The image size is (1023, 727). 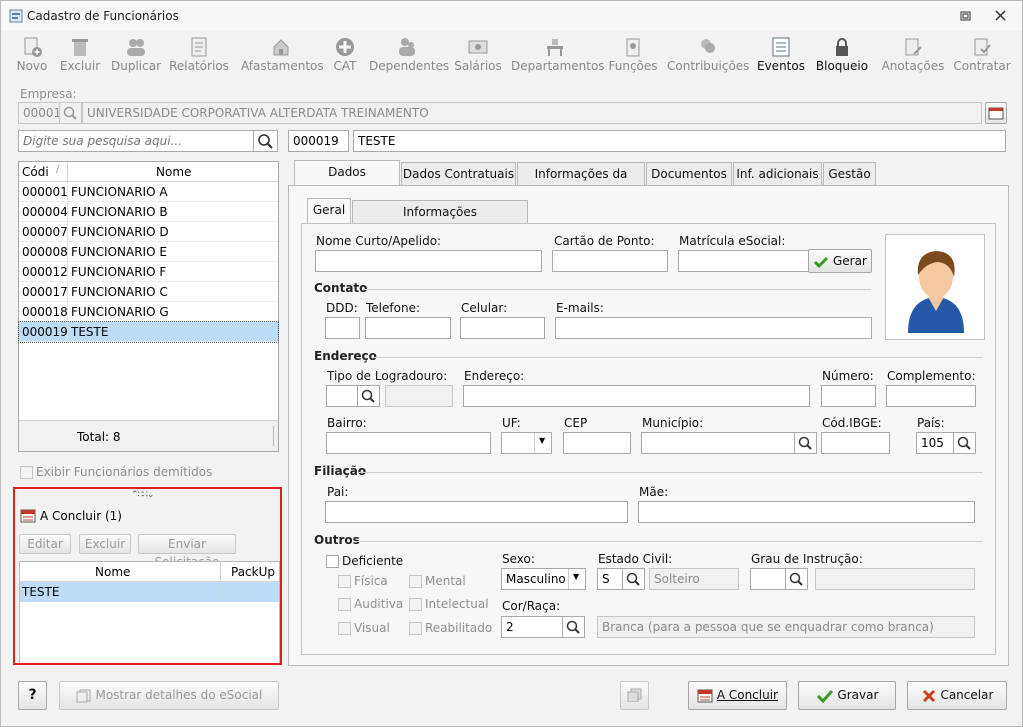 What do you see at coordinates (148, 292) in the screenshot?
I see `table-row: 000017 FUNCIONARIO C` at bounding box center [148, 292].